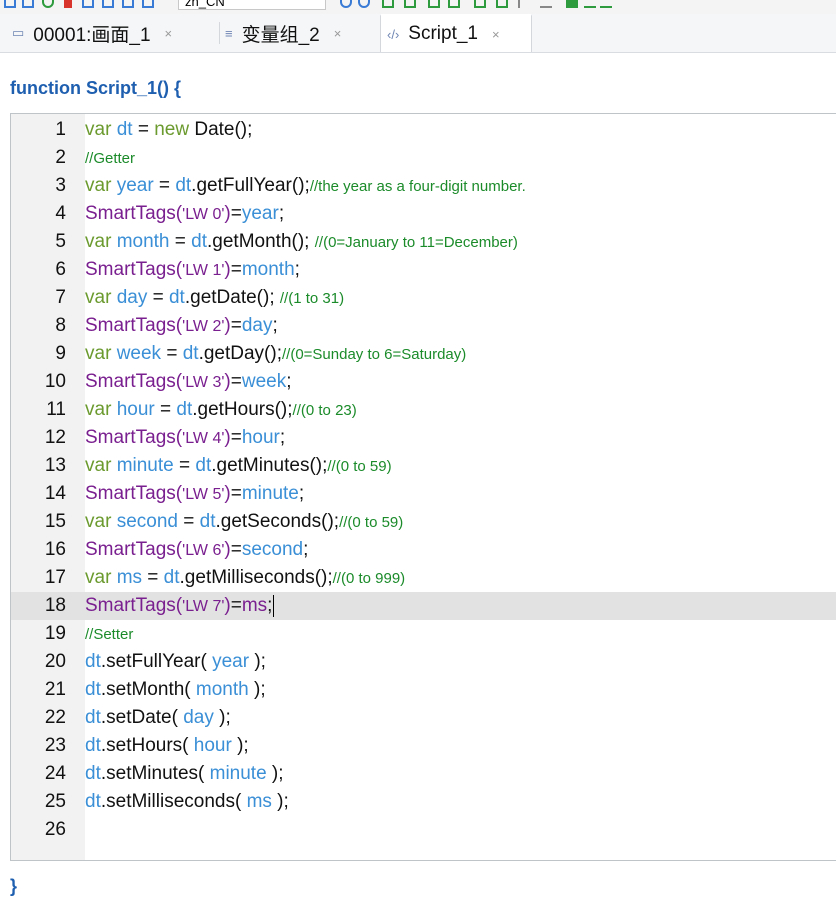 The width and height of the screenshot is (836, 902). Describe the element at coordinates (55, 465) in the screenshot. I see `line-number: 13` at that location.